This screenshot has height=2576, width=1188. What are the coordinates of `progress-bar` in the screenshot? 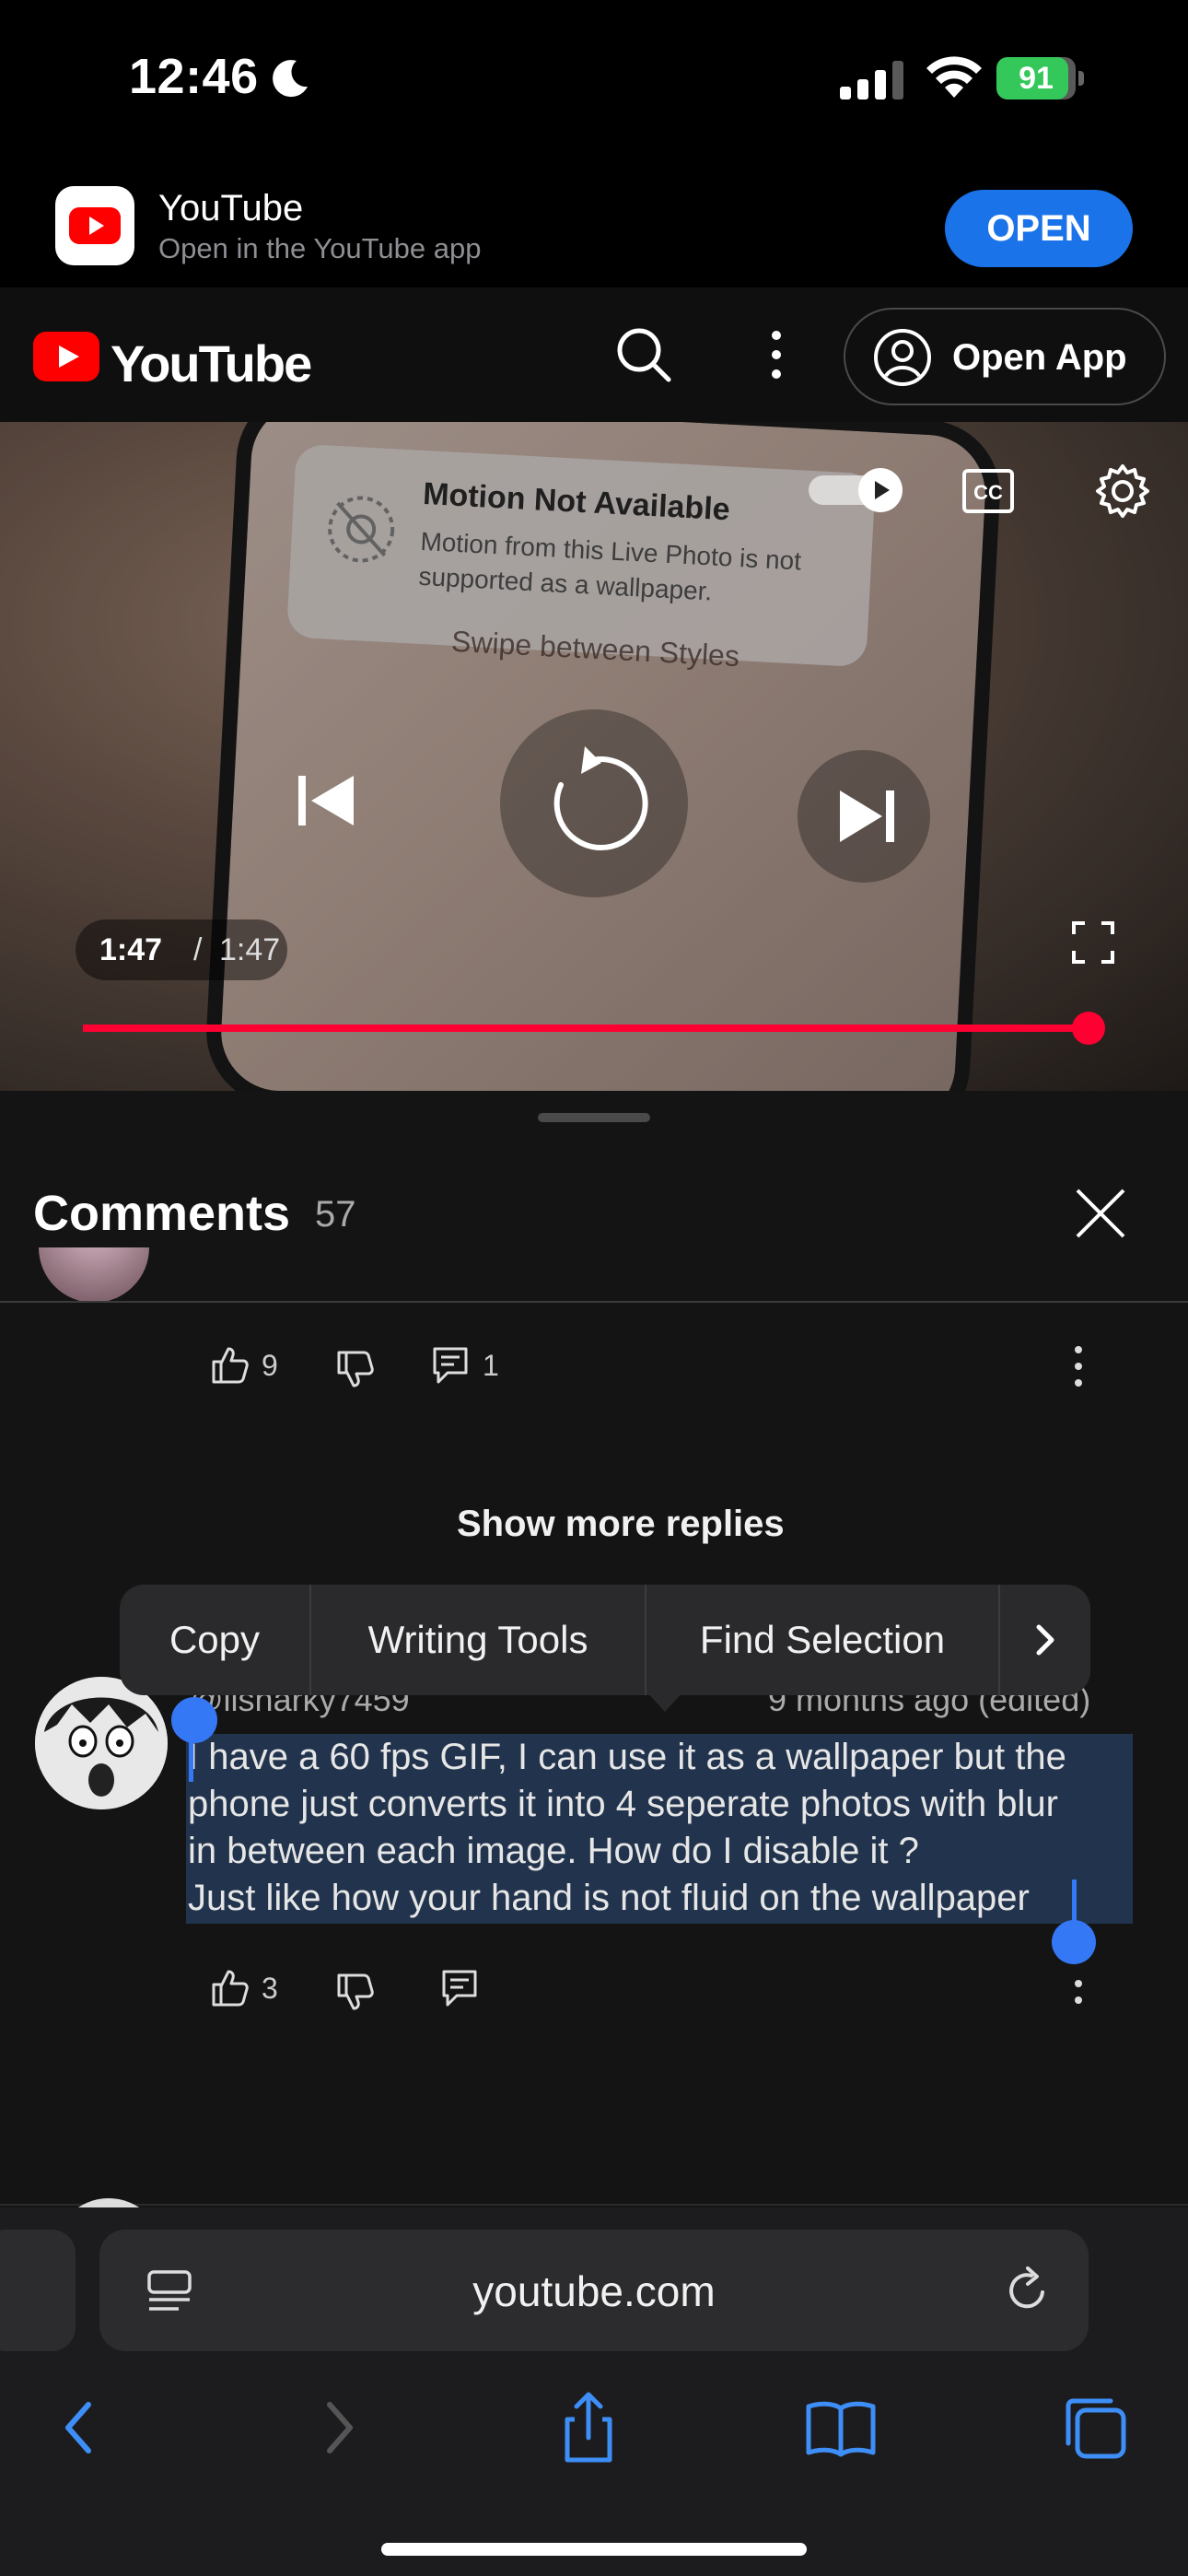 It's located at (585, 1028).